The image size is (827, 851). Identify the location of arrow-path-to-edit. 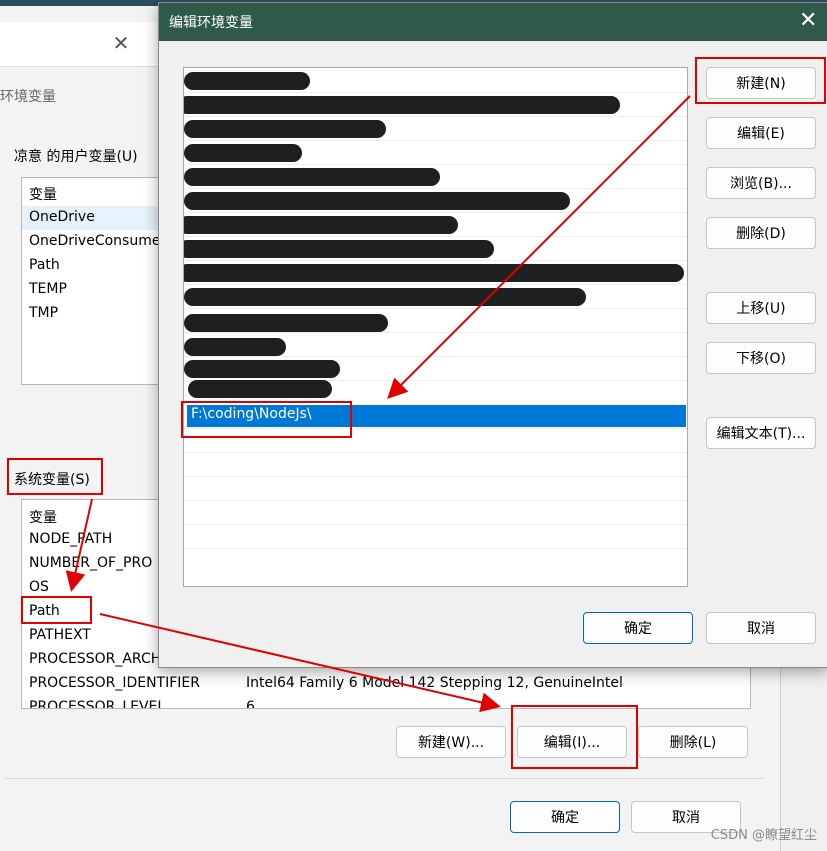
(300, 663).